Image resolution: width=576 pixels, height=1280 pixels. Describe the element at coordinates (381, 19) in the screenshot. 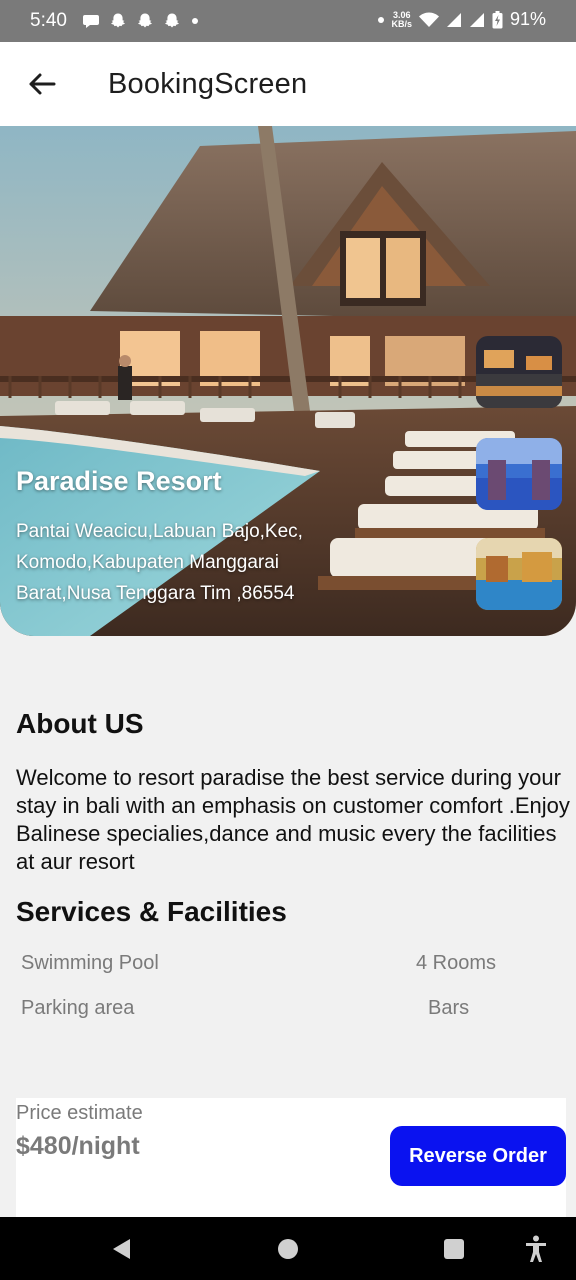

I see `status-dot-icon` at that location.